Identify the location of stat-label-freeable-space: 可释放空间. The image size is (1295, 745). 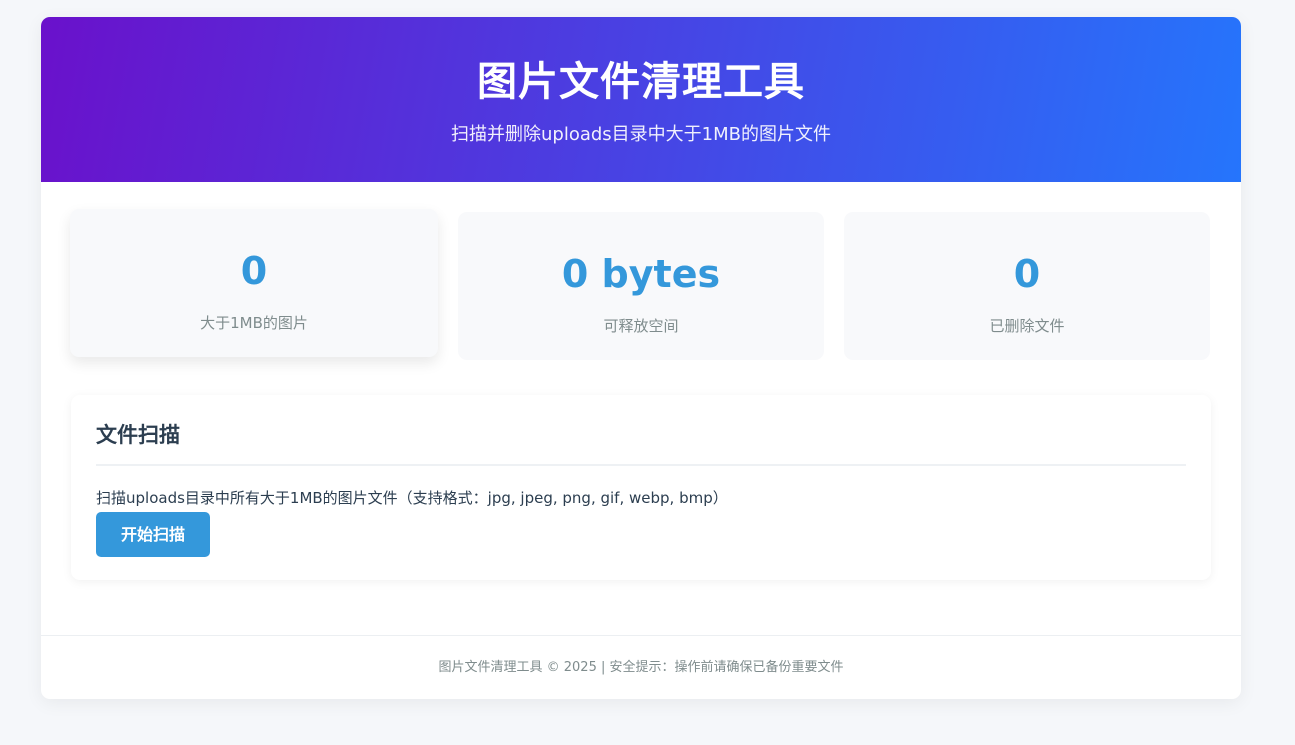
(641, 326).